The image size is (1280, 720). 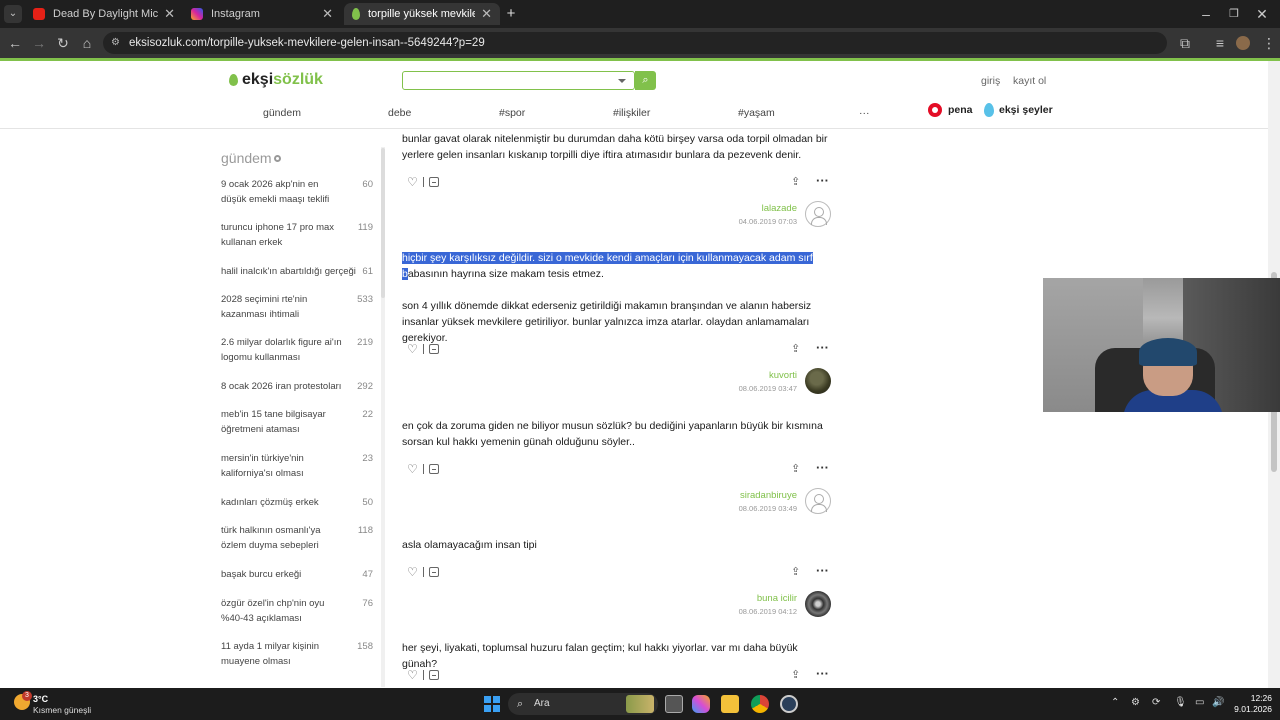 What do you see at coordinates (760, 704) in the screenshot?
I see `chrome-icon` at bounding box center [760, 704].